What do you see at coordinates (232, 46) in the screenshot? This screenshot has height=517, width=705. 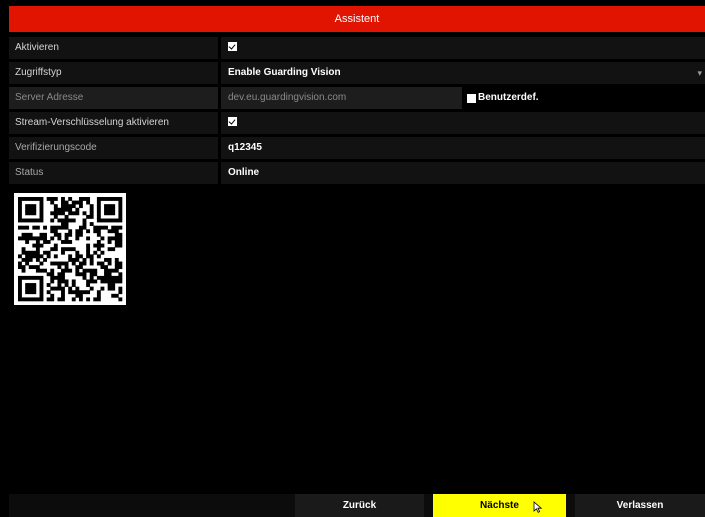 I see `enable-checkbox` at bounding box center [232, 46].